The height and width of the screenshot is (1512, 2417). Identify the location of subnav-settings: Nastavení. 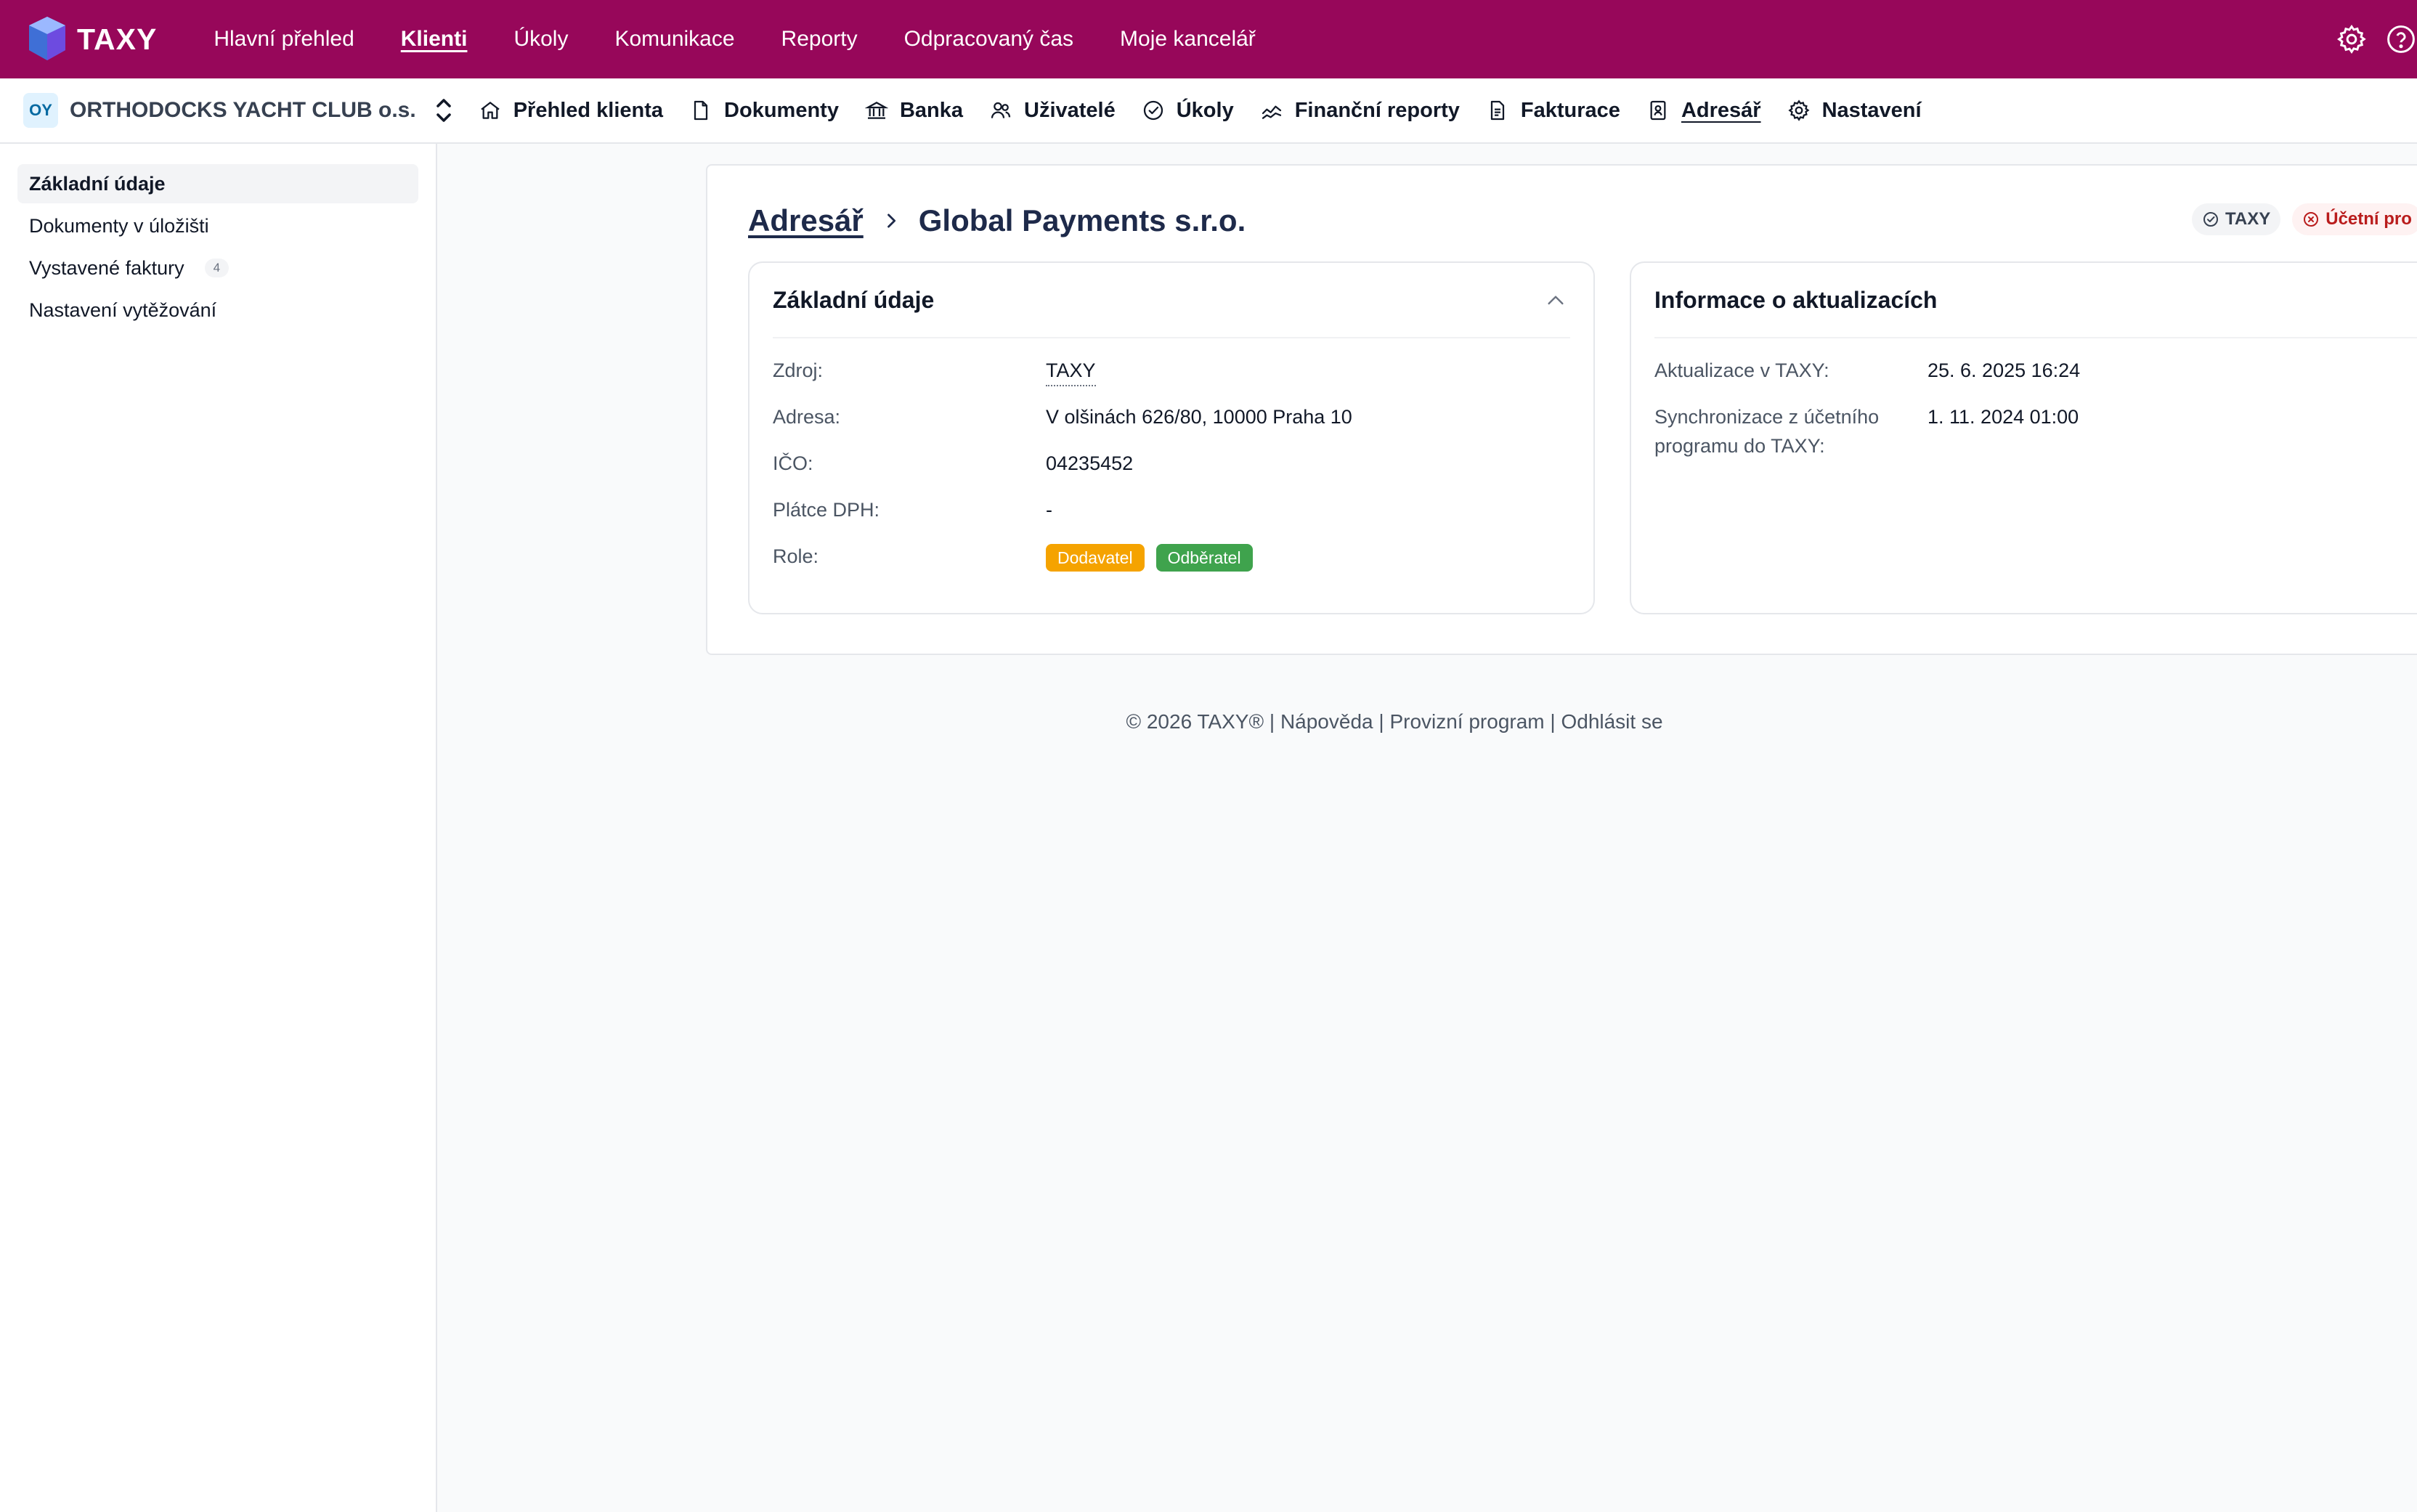
(1854, 111).